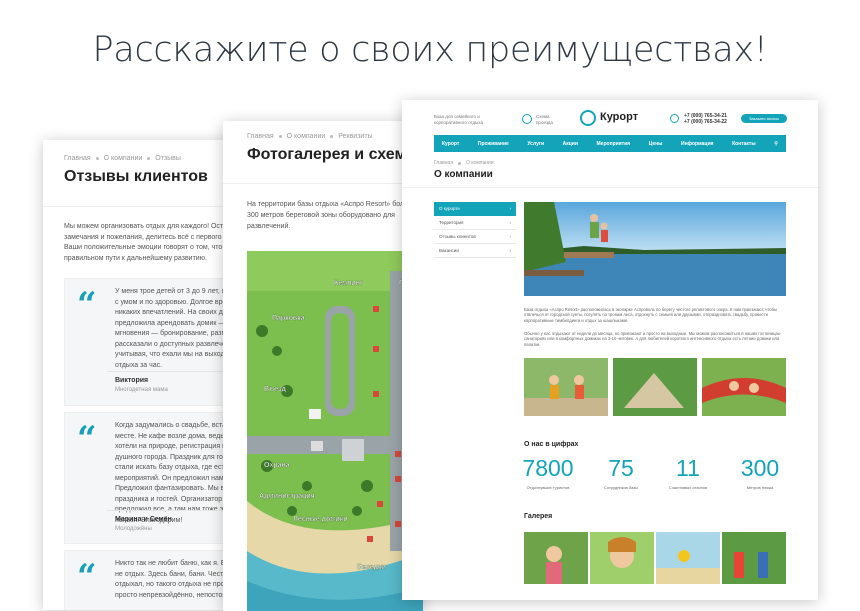 The image size is (860, 611). I want to click on stats-title: О нас в цифрах, so click(551, 444).